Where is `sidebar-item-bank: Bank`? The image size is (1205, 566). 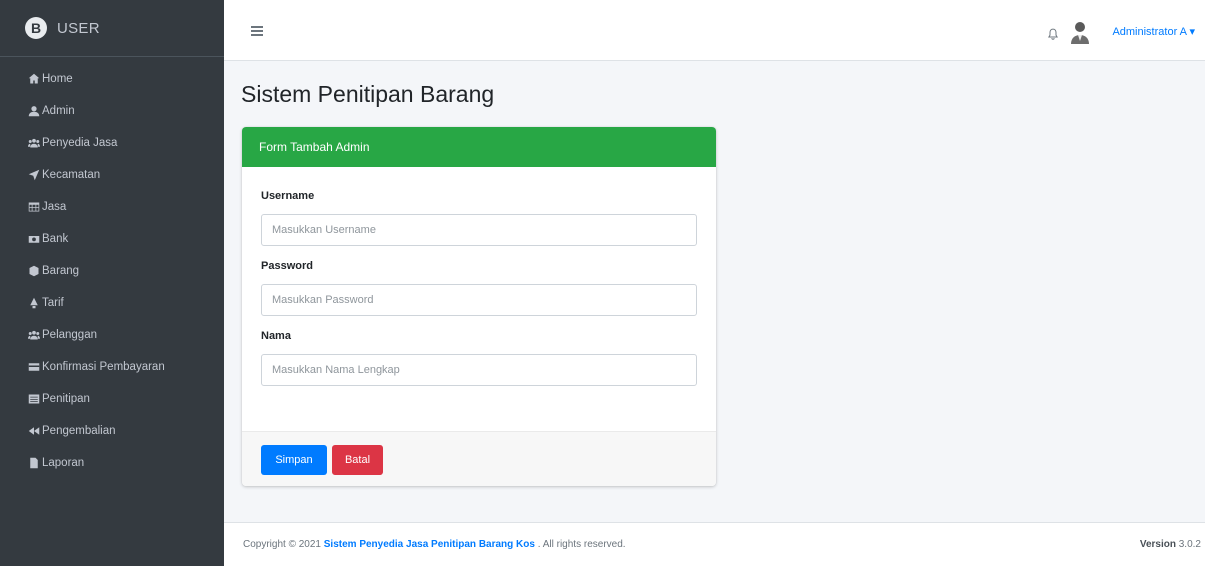
sidebar-item-bank: Bank is located at coordinates (112, 239).